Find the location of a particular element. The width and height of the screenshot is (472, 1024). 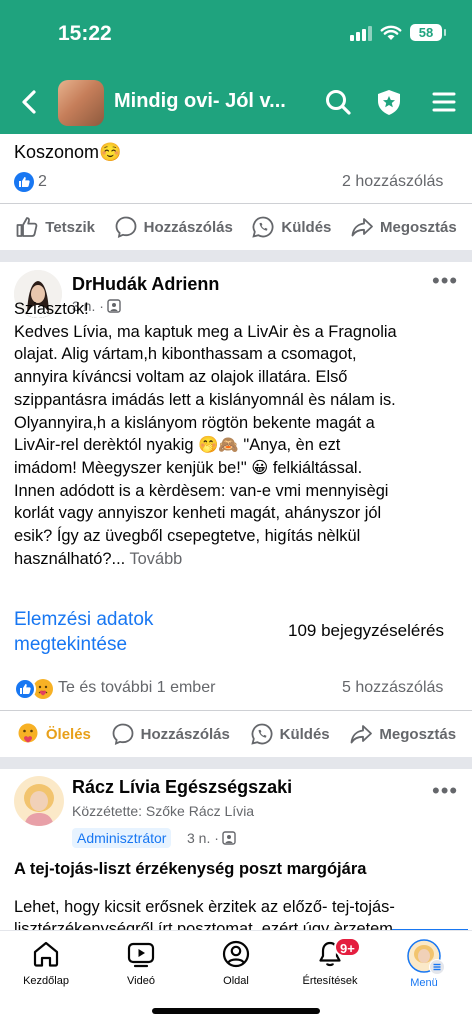

battery-icon: 58 is located at coordinates (428, 32).